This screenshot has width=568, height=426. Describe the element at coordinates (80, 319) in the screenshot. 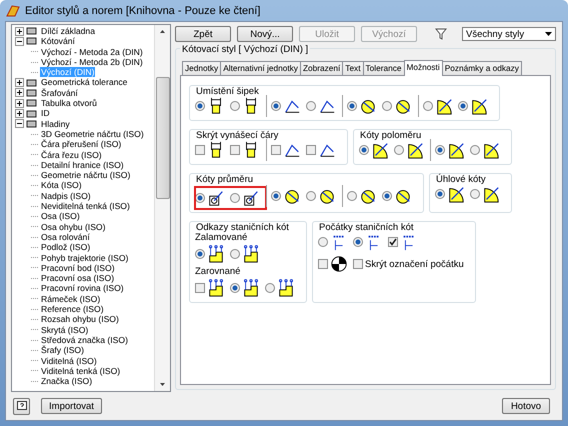

I see `tree-item: Rozsah ohybu (ISO)` at that location.